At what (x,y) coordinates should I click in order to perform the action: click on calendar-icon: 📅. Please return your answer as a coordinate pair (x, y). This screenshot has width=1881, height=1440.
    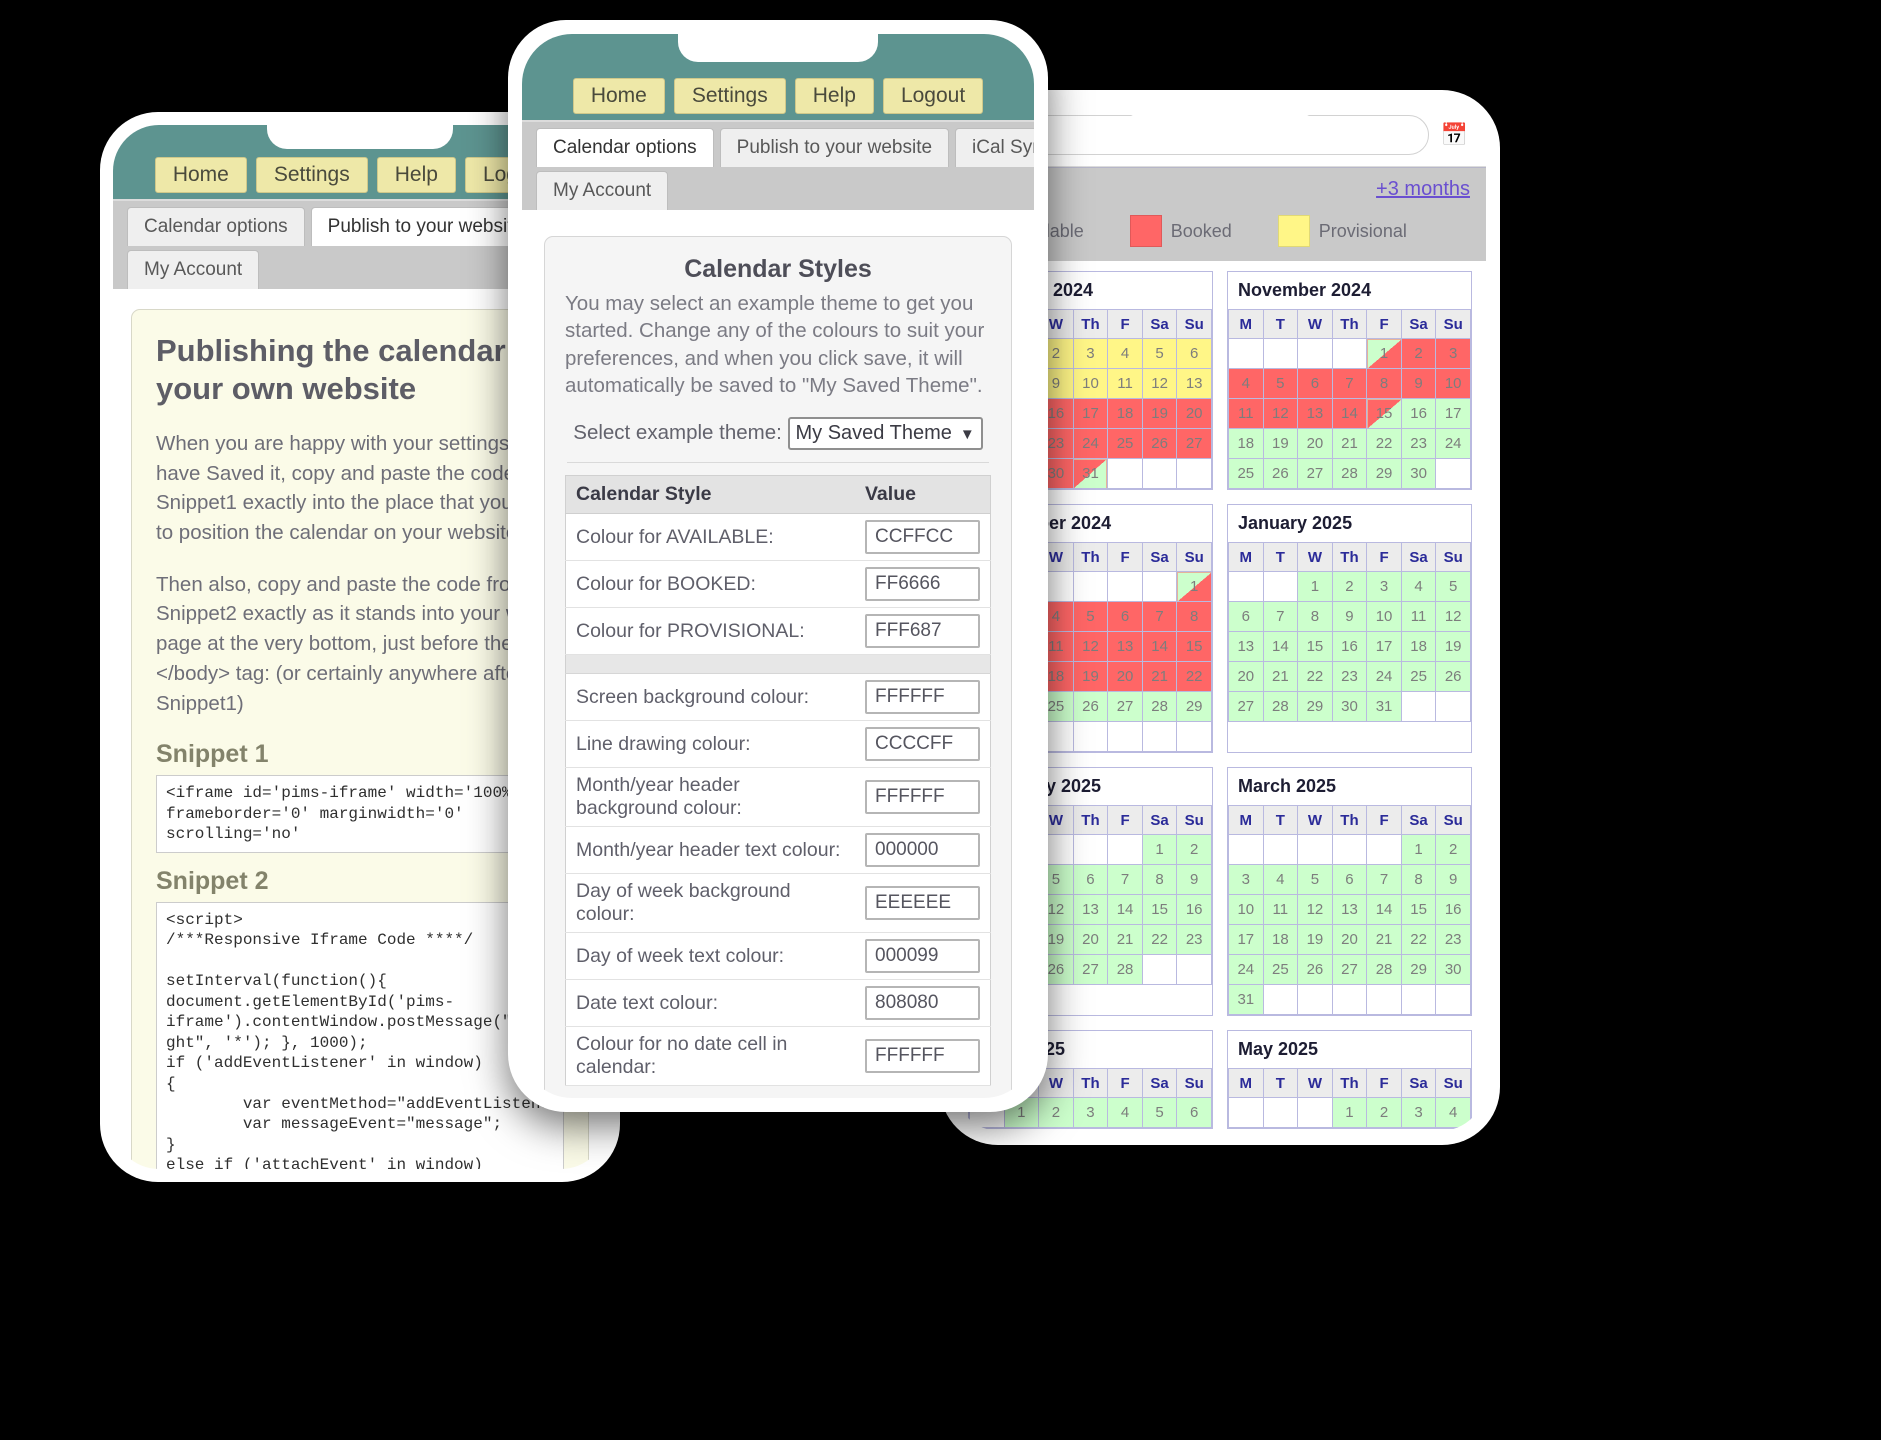
    Looking at the image, I should click on (1454, 135).